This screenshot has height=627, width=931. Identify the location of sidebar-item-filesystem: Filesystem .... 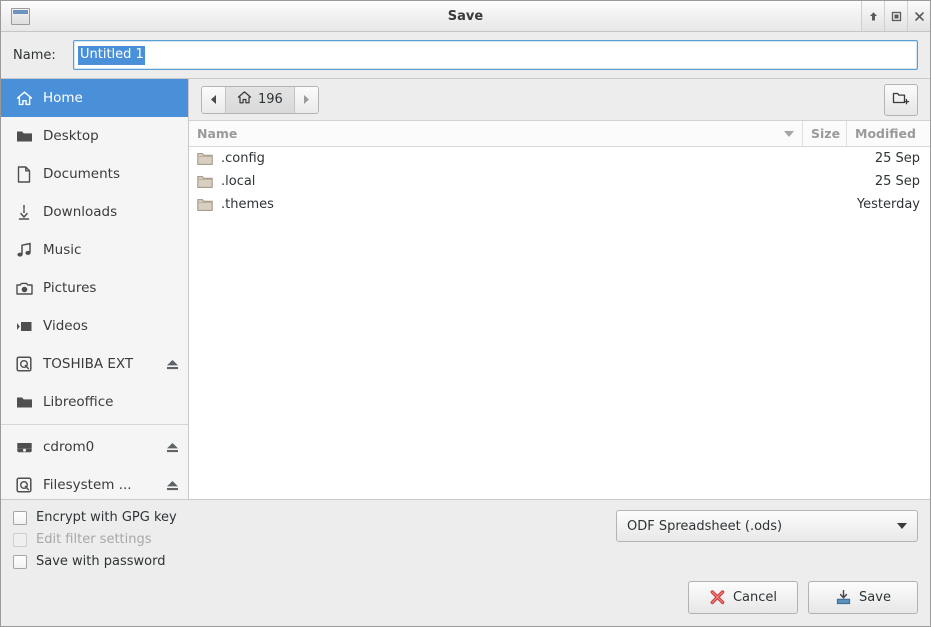
(94, 482).